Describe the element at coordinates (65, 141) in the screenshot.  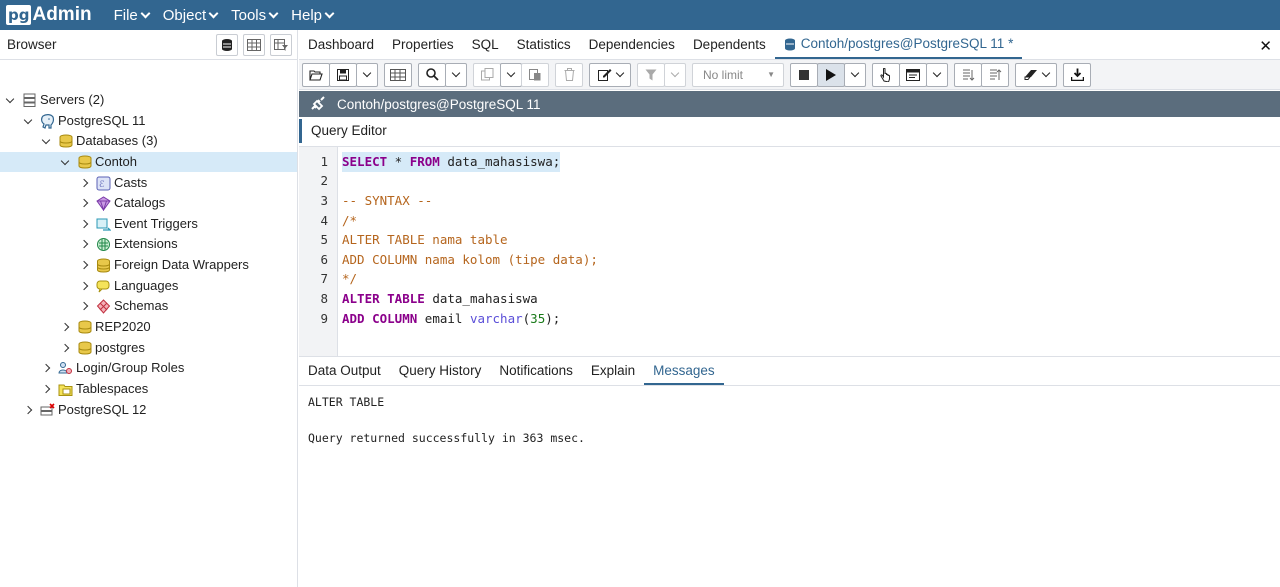
I see `databases-icon` at that location.